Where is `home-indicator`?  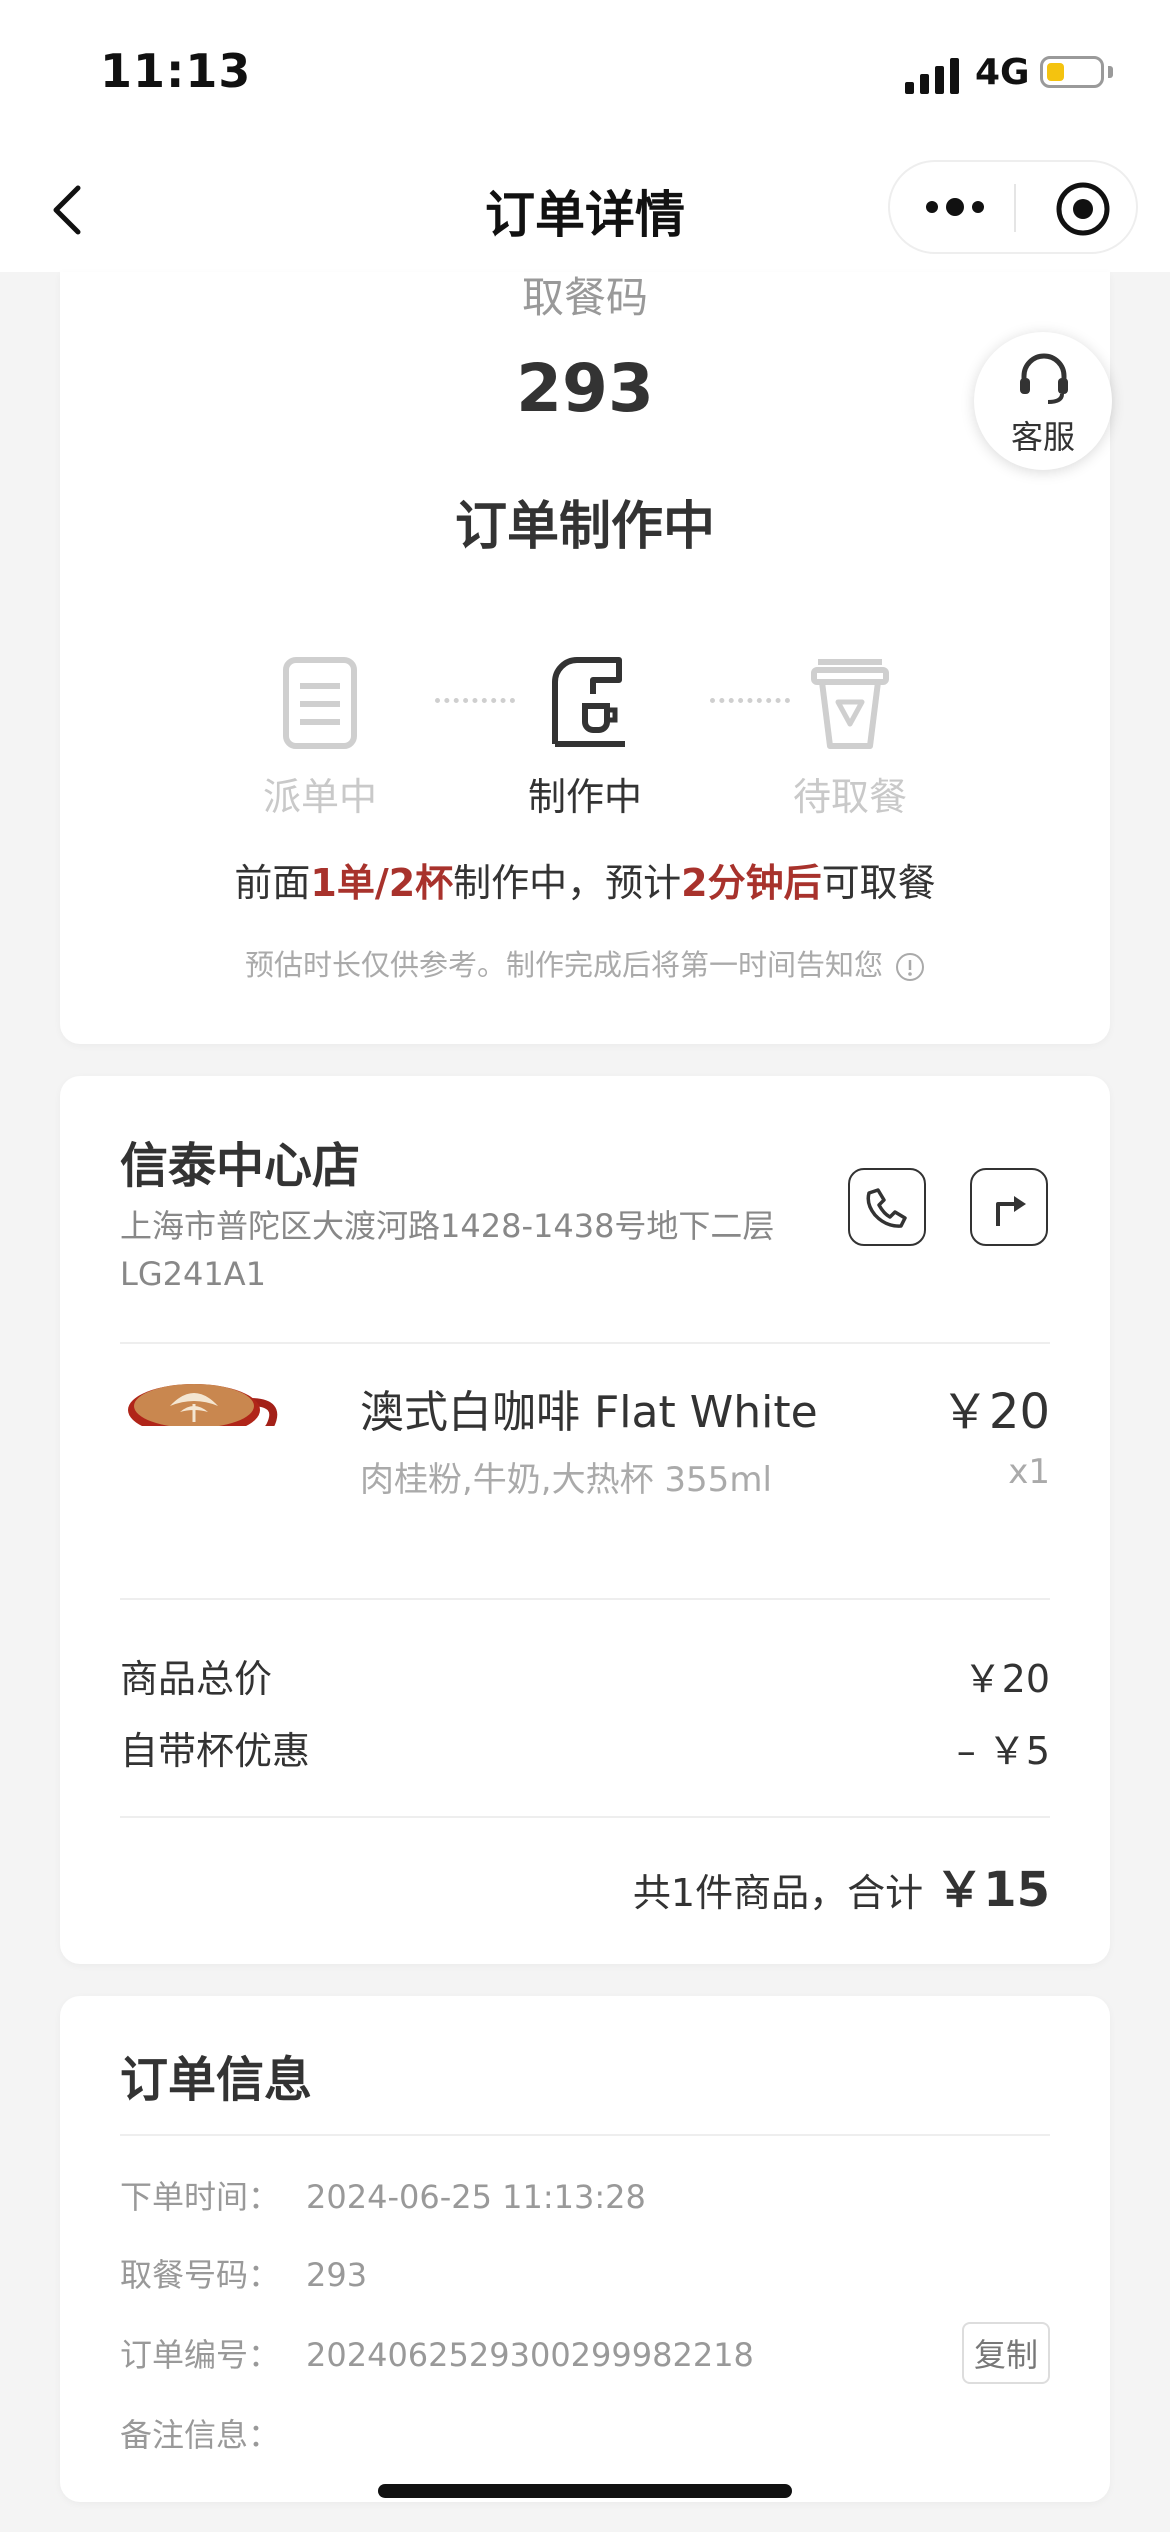 home-indicator is located at coordinates (585, 2491).